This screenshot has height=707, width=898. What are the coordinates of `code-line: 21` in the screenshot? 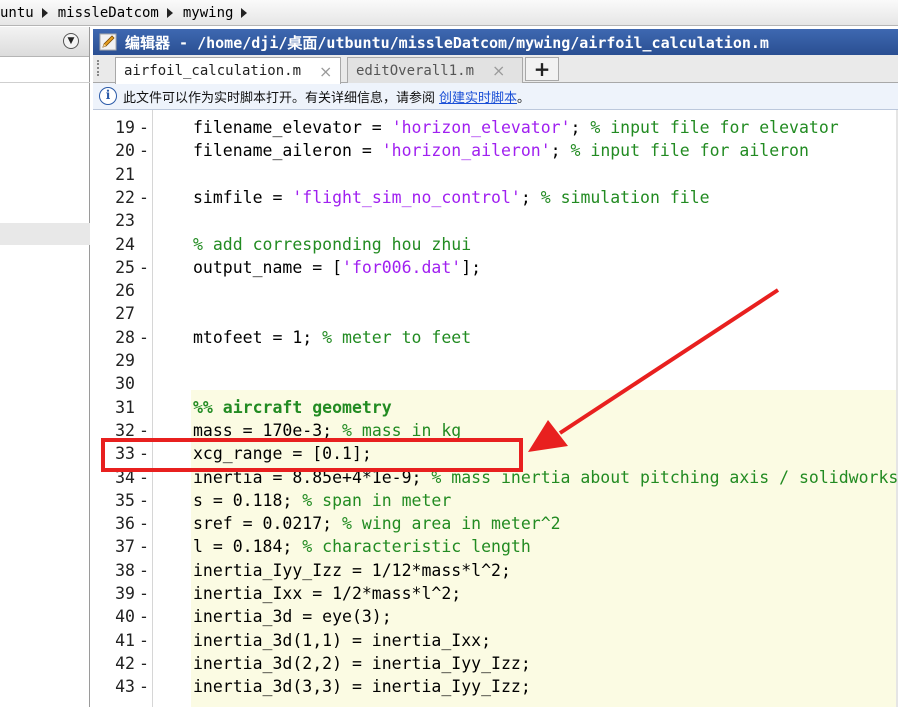 It's located at (495, 174).